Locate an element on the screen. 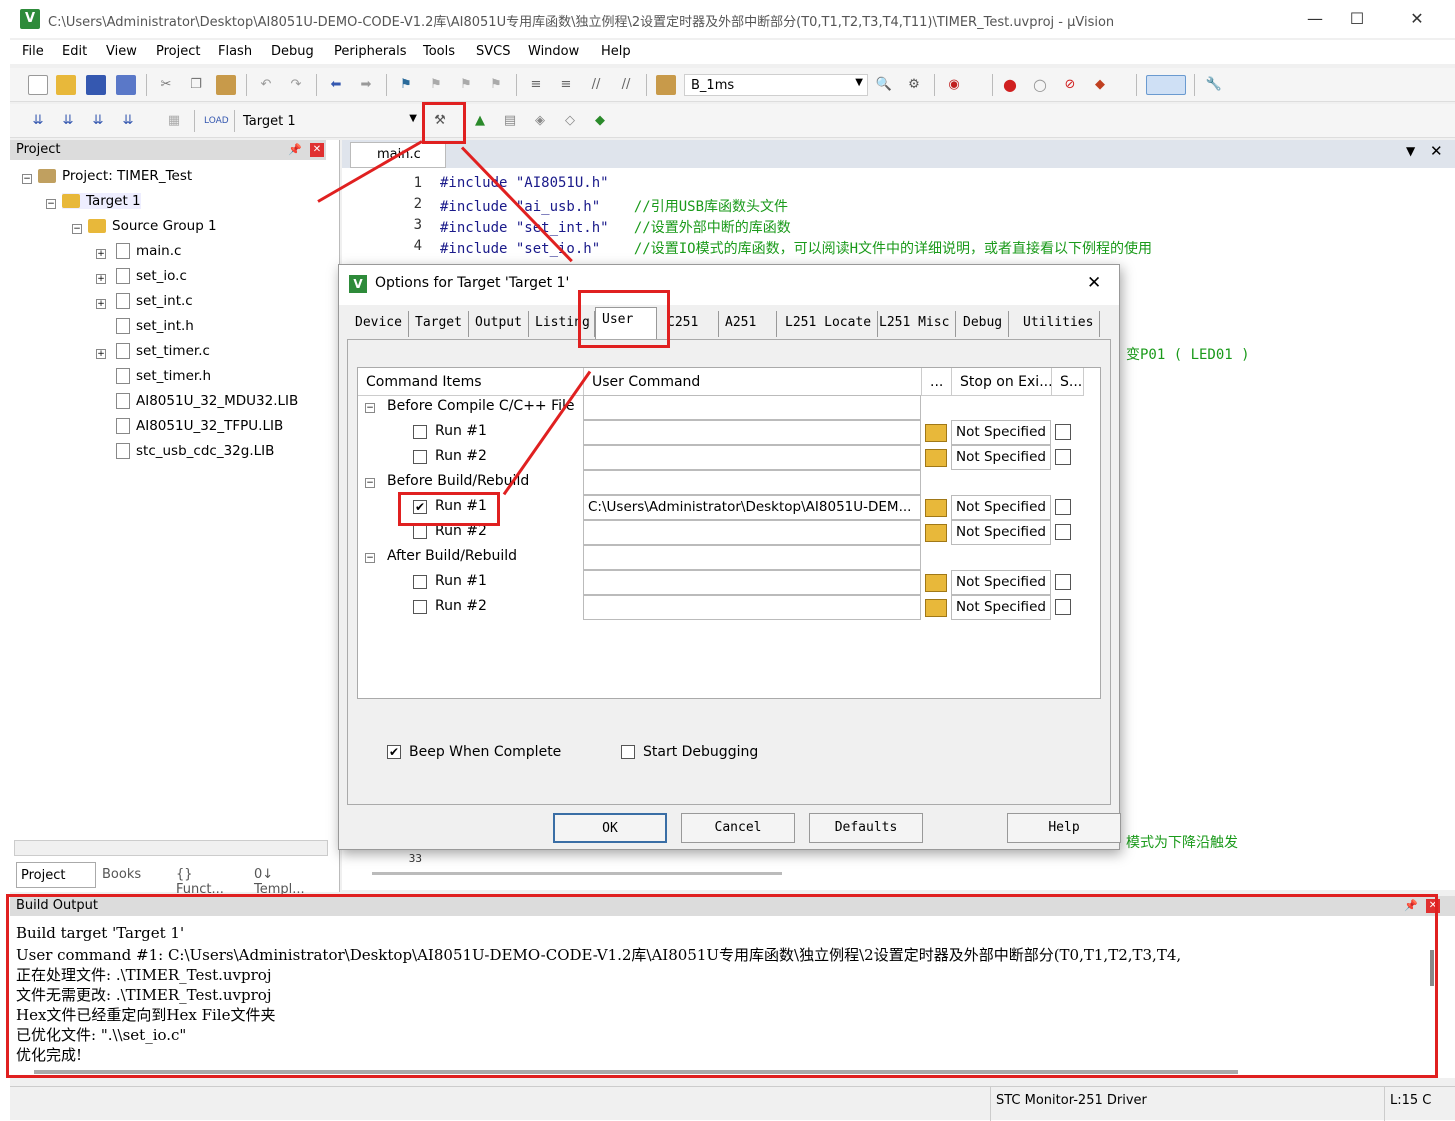 The width and height of the screenshot is (1455, 1121). save-all-icon is located at coordinates (126, 85).